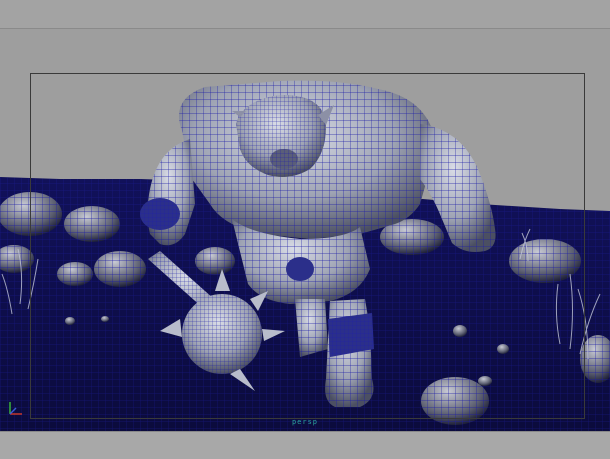 The height and width of the screenshot is (459, 610). I want to click on viewport-bottom-strip, so click(305, 445).